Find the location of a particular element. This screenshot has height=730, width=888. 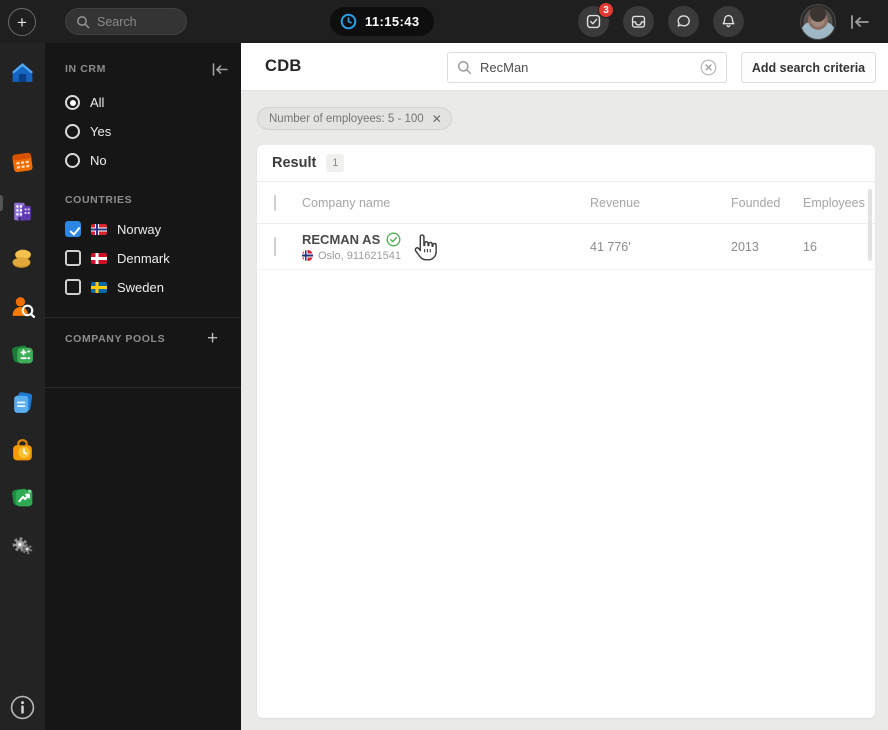

company-location: Oslo, 911621541 is located at coordinates (359, 255).